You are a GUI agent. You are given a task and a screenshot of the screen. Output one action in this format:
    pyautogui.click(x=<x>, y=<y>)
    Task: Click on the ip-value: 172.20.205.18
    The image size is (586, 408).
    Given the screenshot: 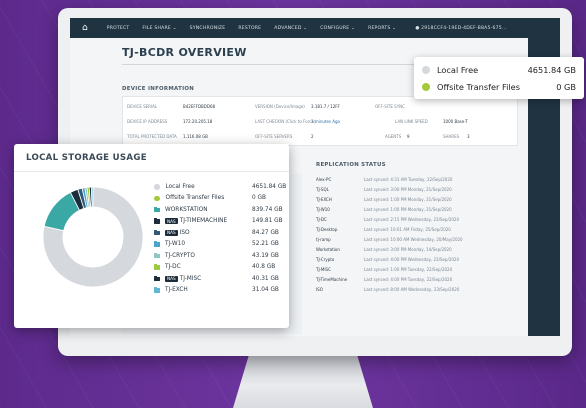 What is the action you would take?
    pyautogui.click(x=198, y=121)
    